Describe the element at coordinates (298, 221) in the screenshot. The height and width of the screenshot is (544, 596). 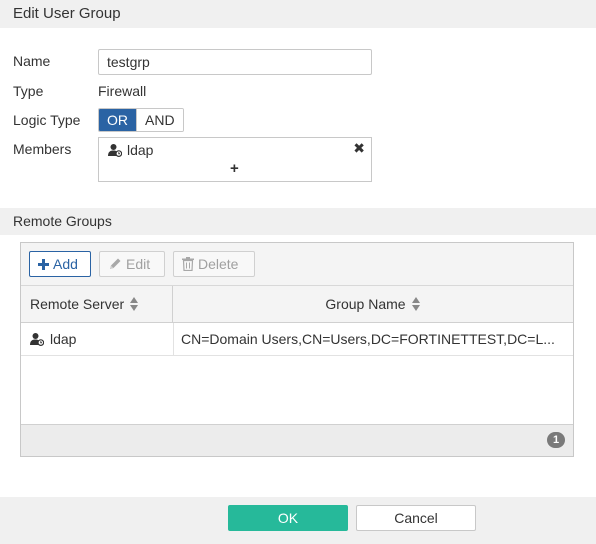
I see `remote-groups-header: Remote Groups` at that location.